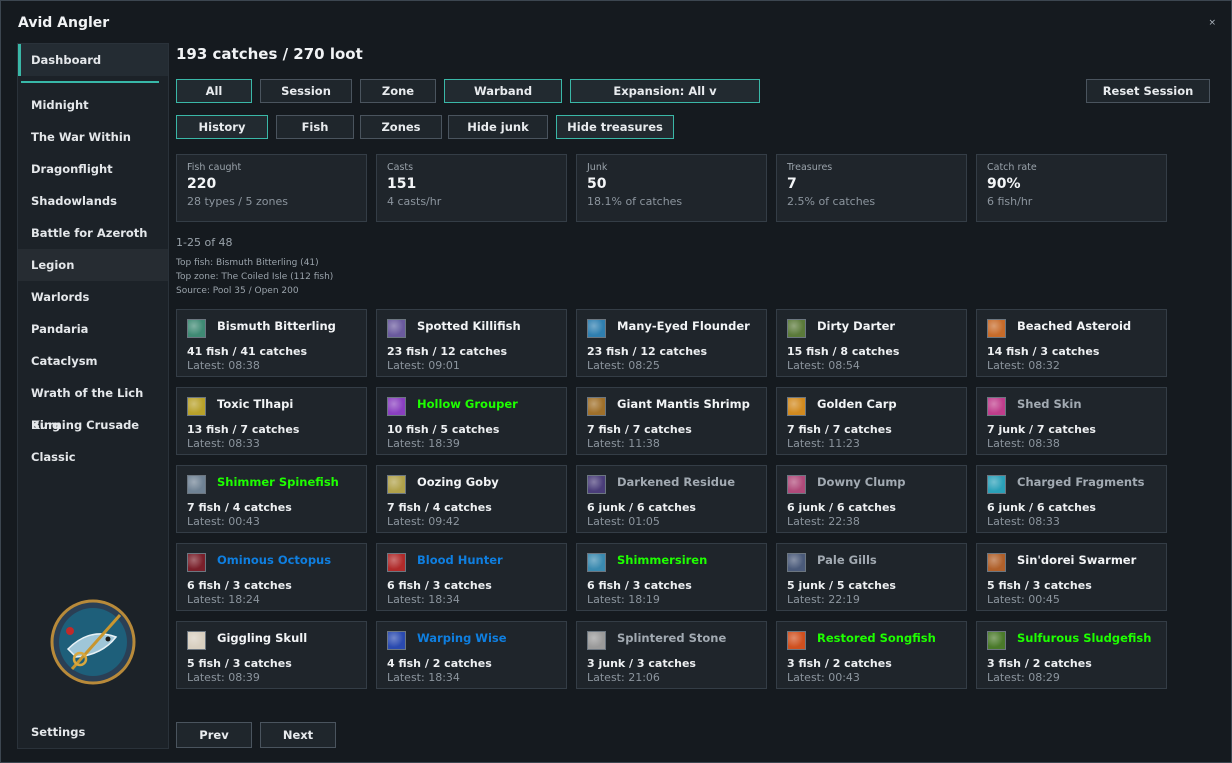 The height and width of the screenshot is (763, 1232). What do you see at coordinates (414, 201) in the screenshot?
I see `stat-subtext: 4 casts/hr` at bounding box center [414, 201].